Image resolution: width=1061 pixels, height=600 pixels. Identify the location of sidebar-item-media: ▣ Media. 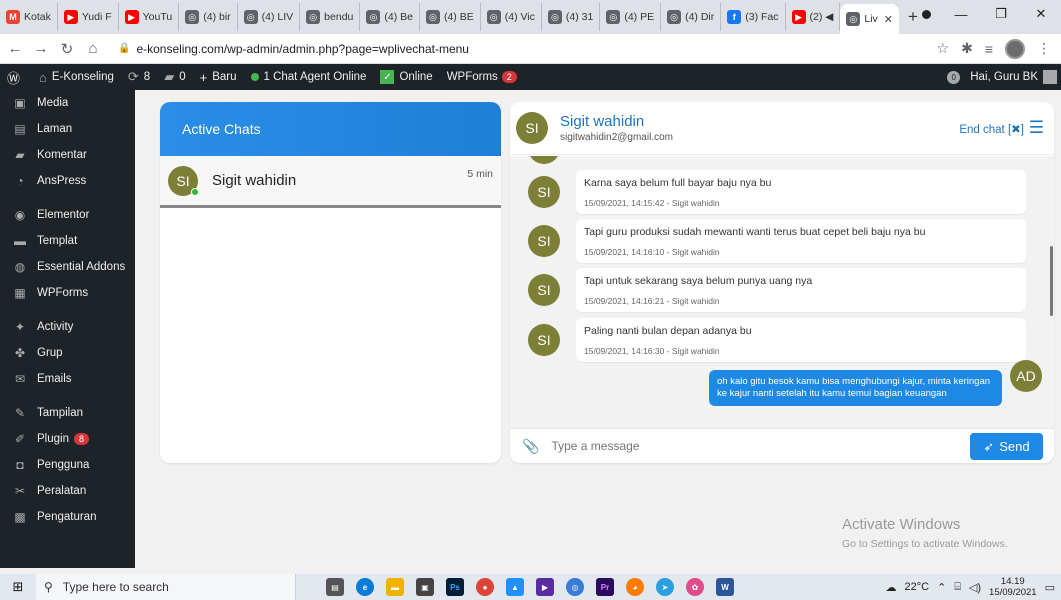
(67, 103).